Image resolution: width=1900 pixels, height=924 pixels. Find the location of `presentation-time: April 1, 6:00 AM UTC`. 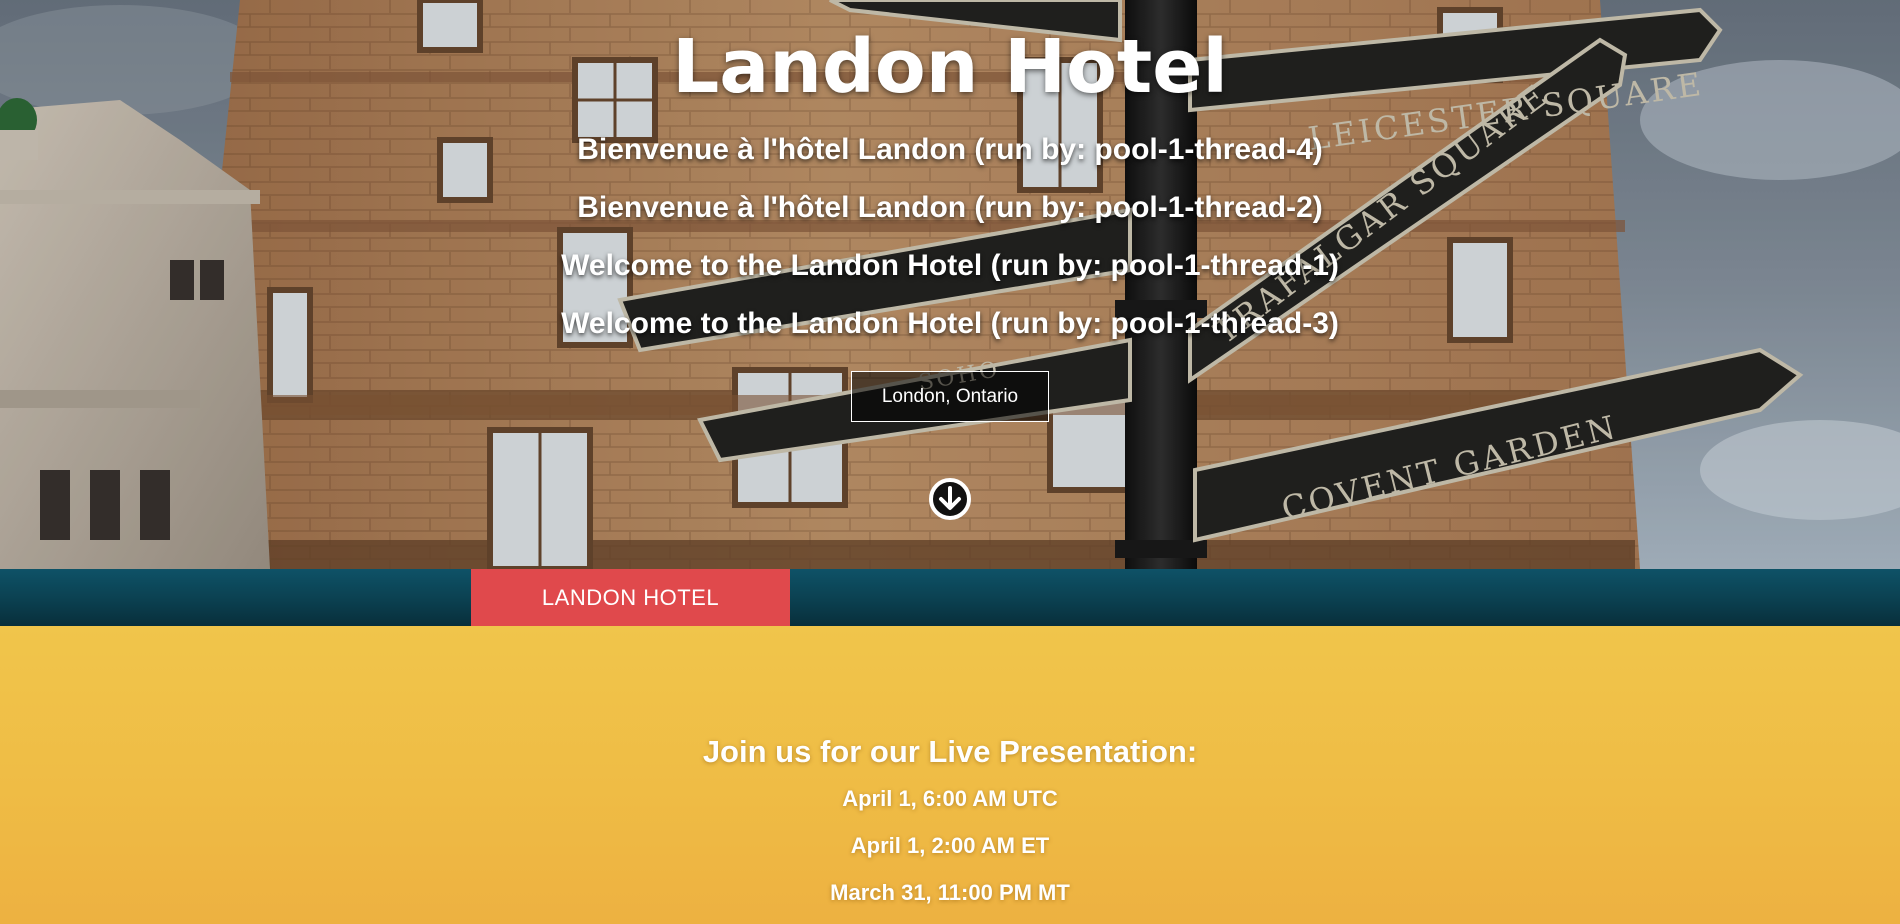

presentation-time: April 1, 6:00 AM UTC is located at coordinates (950, 798).